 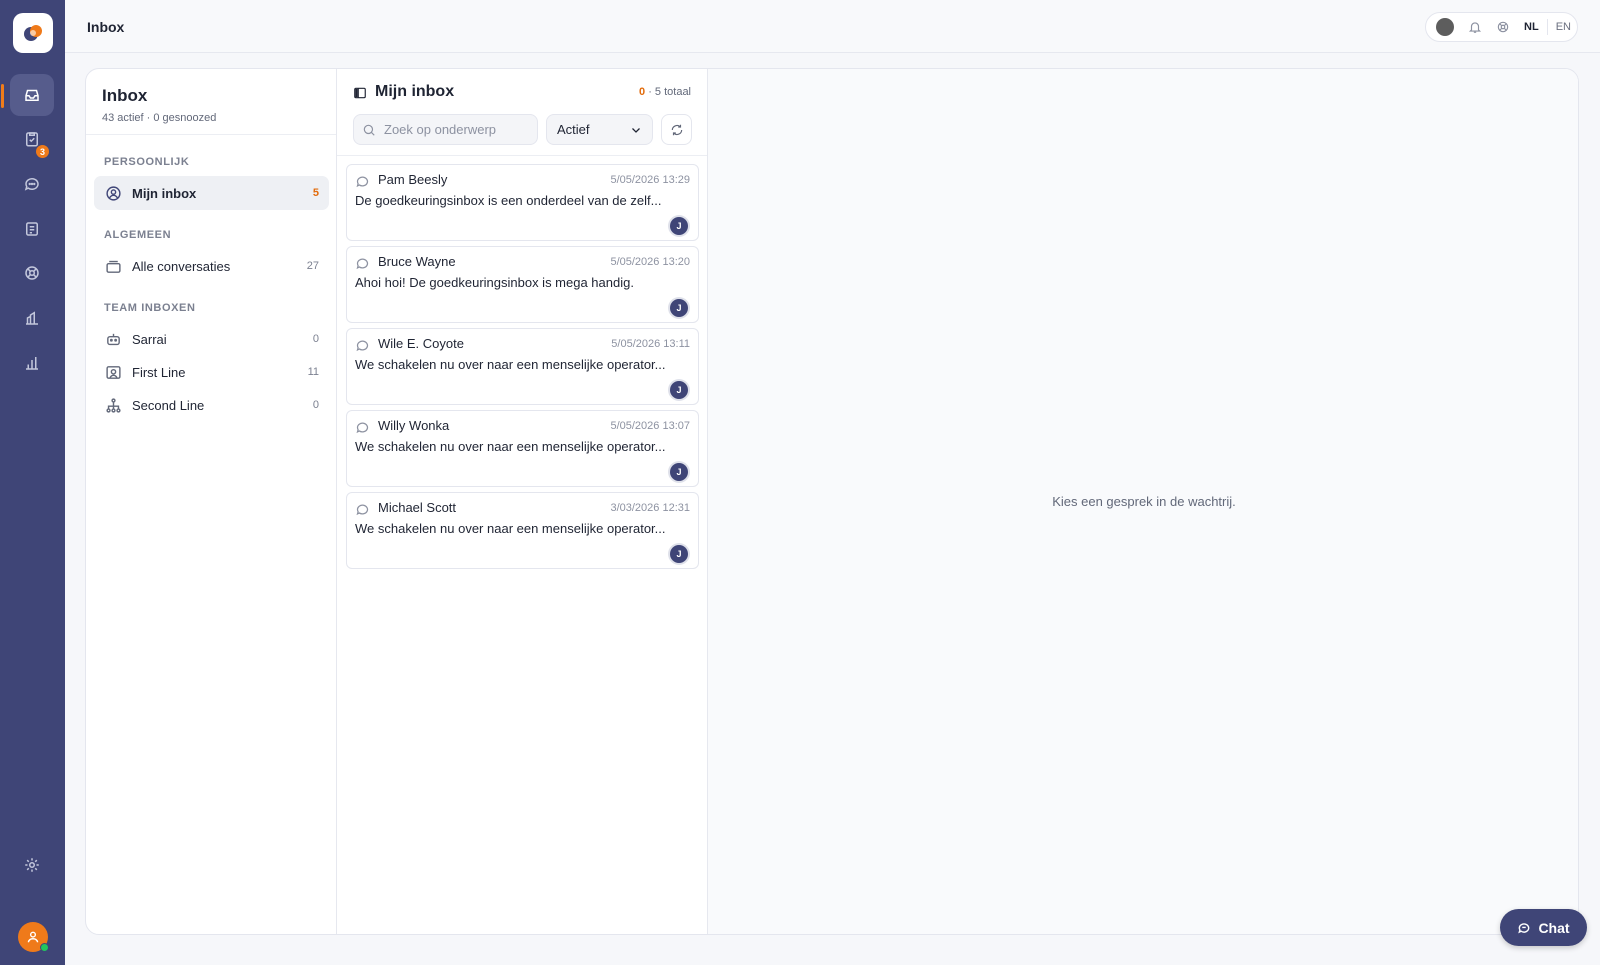 I want to click on nav-item-label: Second Line, so click(x=168, y=405).